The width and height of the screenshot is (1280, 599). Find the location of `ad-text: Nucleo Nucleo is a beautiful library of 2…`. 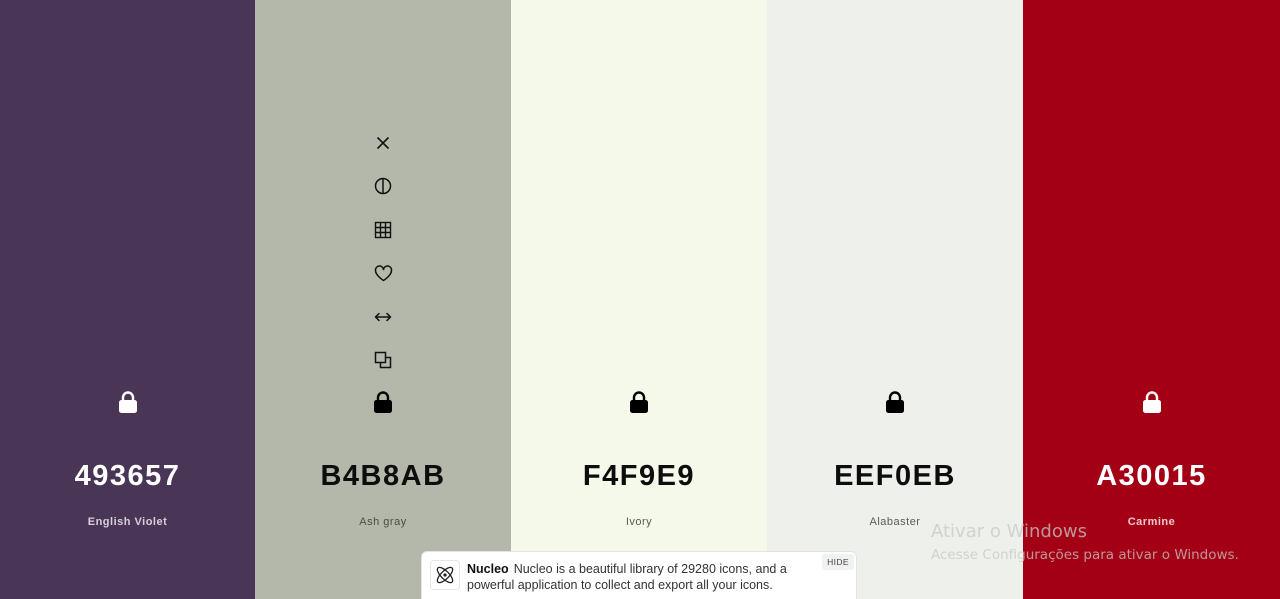

ad-text: Nucleo Nucleo is a beautiful library of 2… is located at coordinates (637, 577).